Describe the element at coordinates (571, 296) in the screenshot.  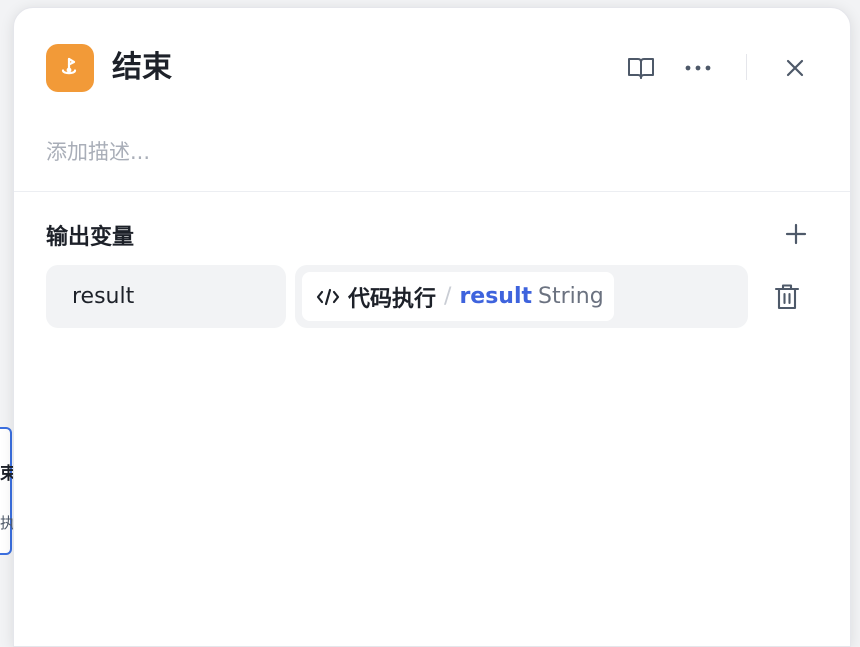
I see `reference-variable-type: String` at that location.